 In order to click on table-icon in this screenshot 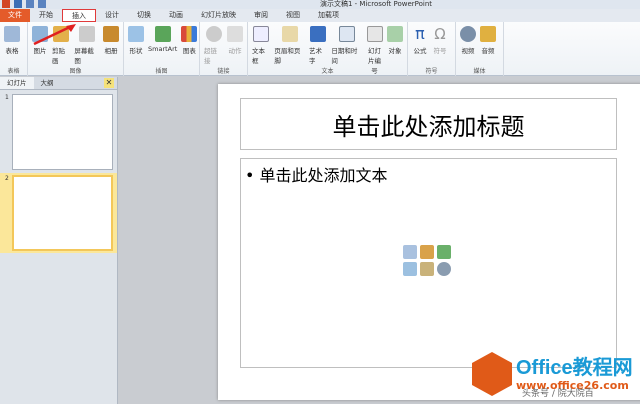, I will do `click(12, 34)`.